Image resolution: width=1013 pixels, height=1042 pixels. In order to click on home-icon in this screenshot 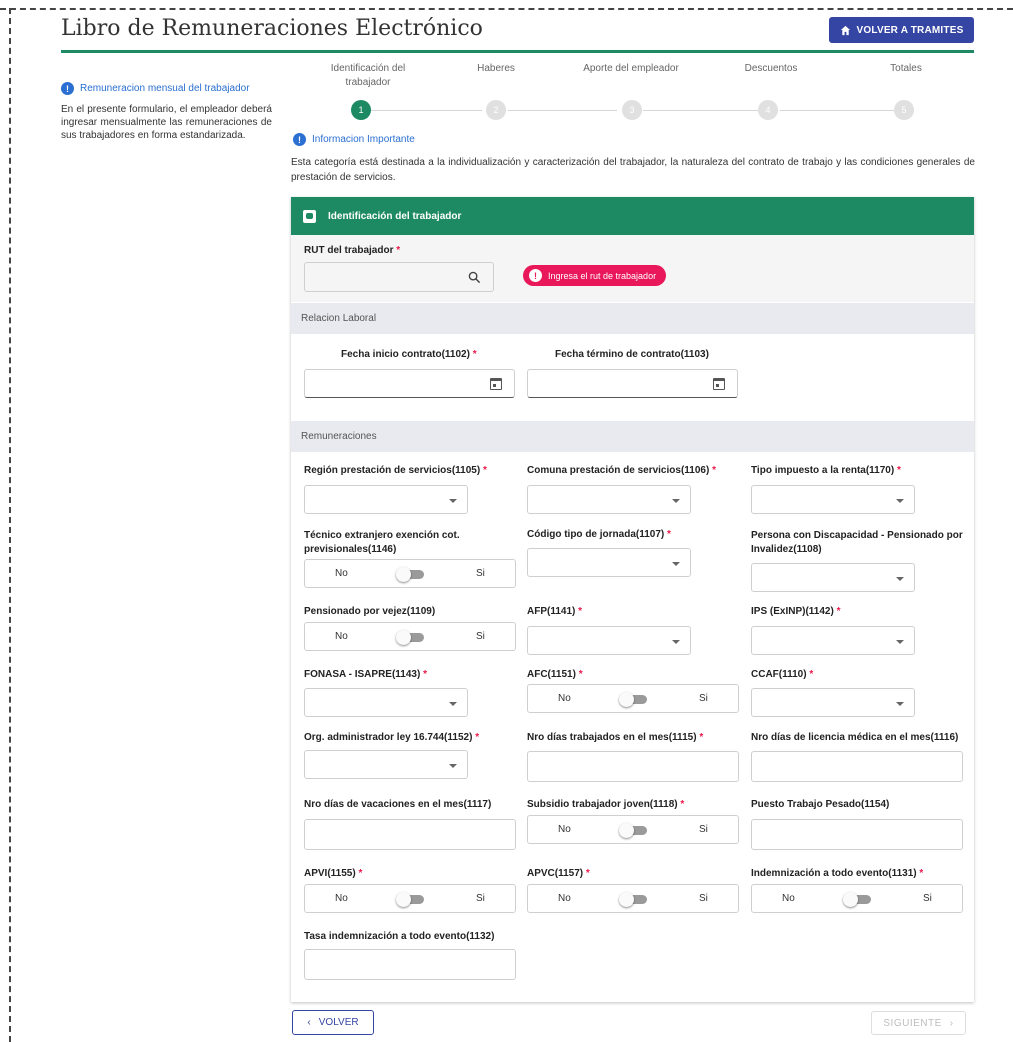, I will do `click(845, 30)`.